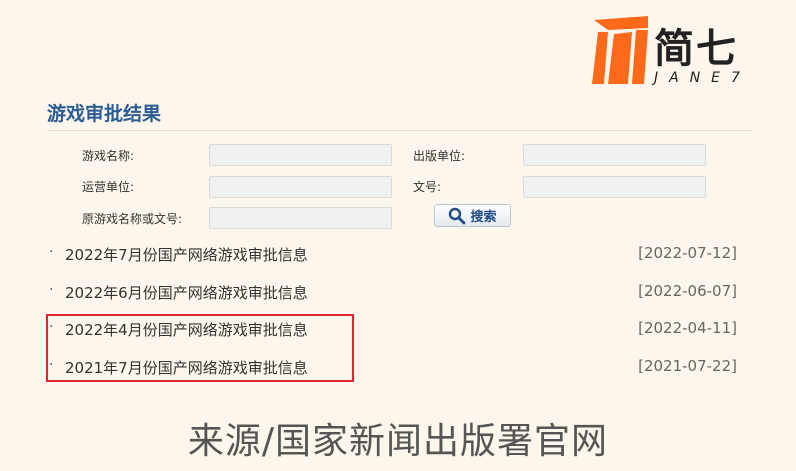 The width and height of the screenshot is (796, 471). What do you see at coordinates (427, 187) in the screenshot?
I see `doc-number-label: 文号:` at bounding box center [427, 187].